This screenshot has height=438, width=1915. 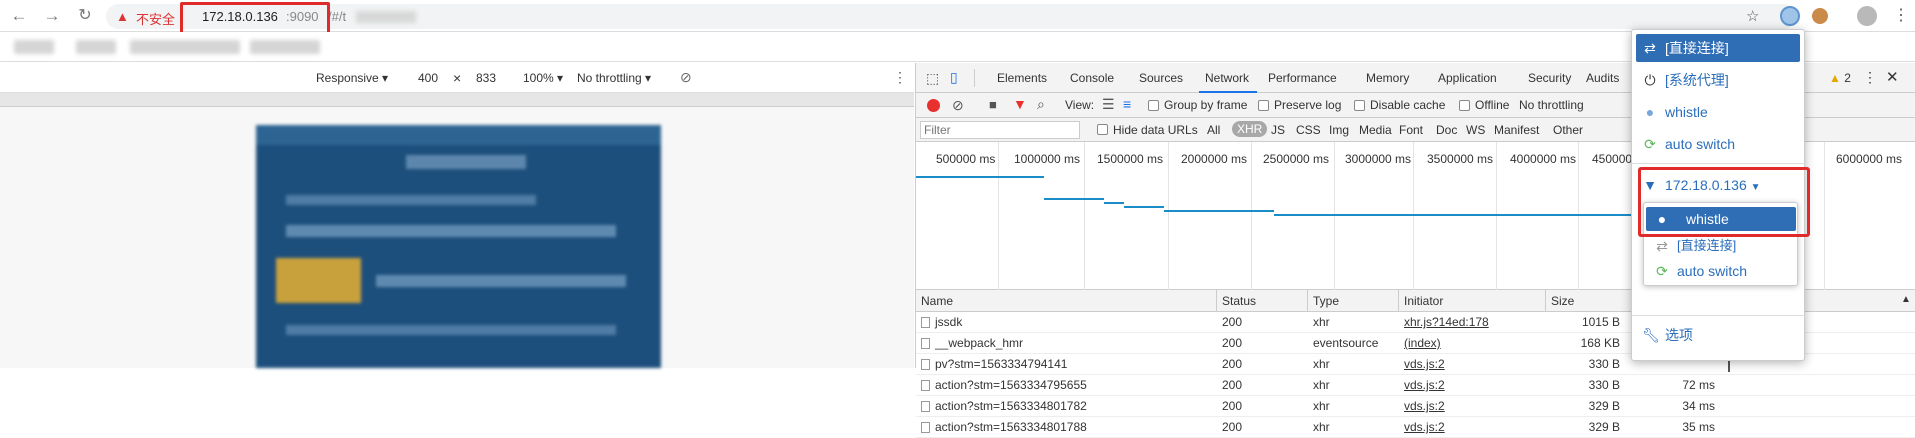 I want to click on list-view-icon: ☰, so click(x=1108, y=104).